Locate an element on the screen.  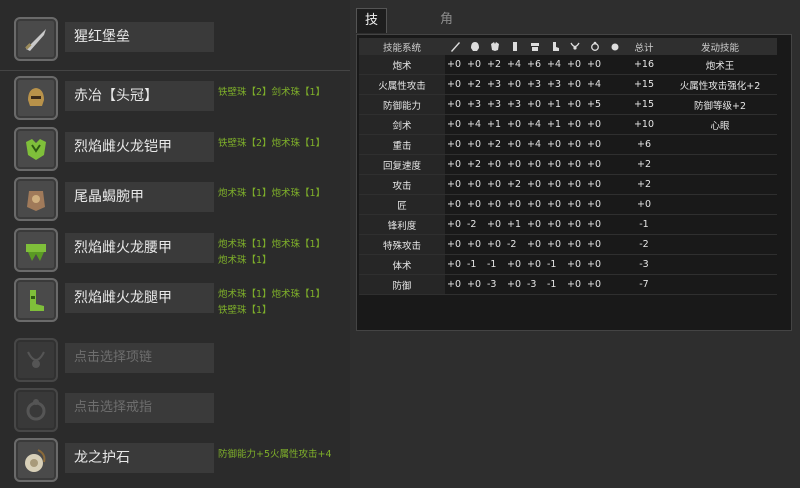
skill-name: 火属性攻击 is located at coordinates (402, 84).